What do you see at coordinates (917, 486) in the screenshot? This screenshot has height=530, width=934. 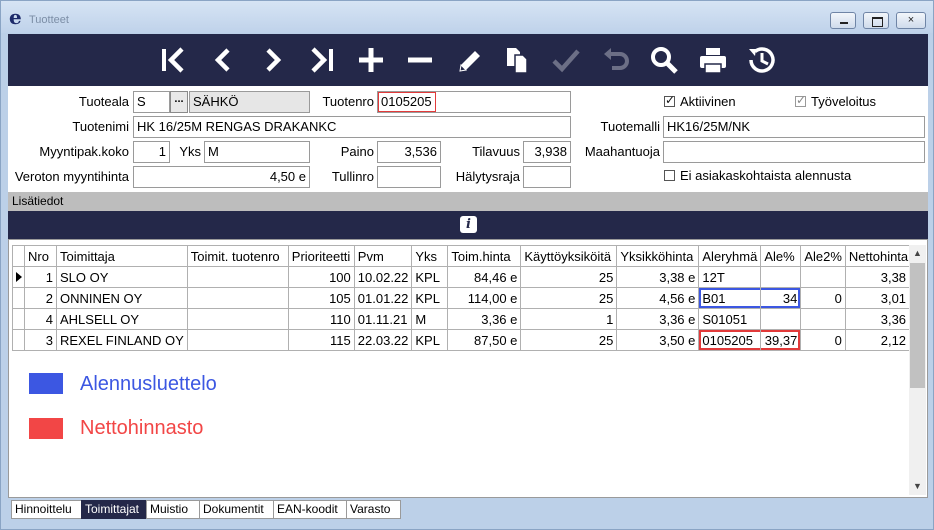 I see `scroll-down-icon: ▼` at bounding box center [917, 486].